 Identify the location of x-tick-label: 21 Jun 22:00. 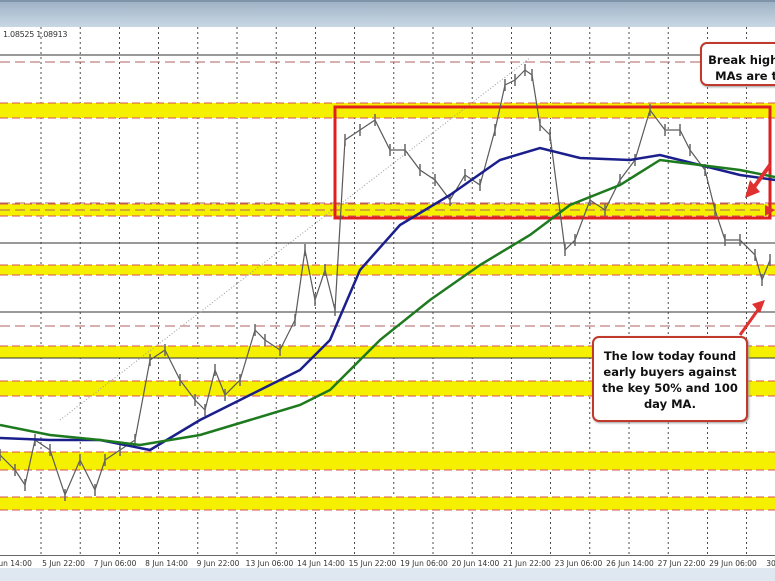
(527, 563).